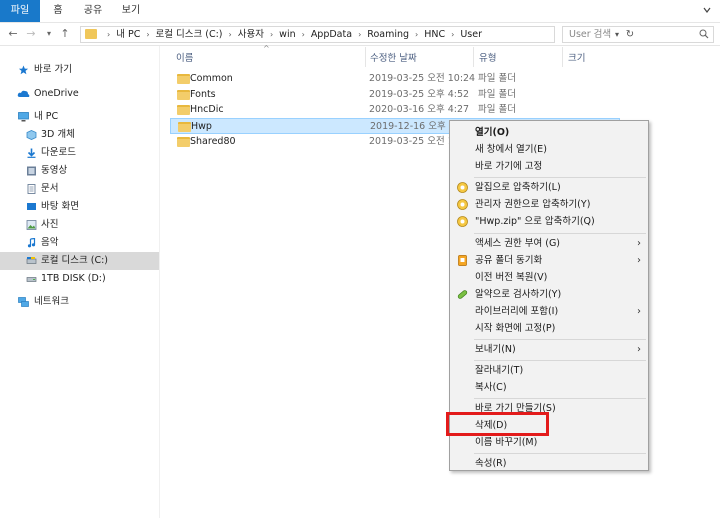 The image size is (720, 518). Describe the element at coordinates (49, 34) in the screenshot. I see `recent-dropdown-icon: ▾` at that location.